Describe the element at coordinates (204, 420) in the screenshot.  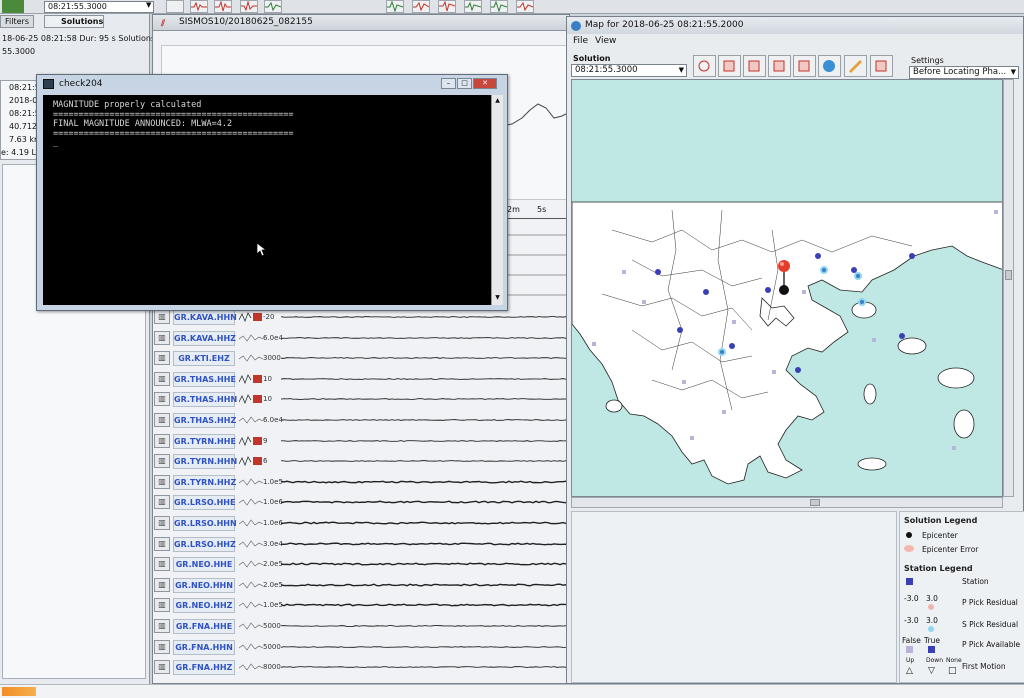
I see `station-name: GR.THAS.HHZ` at that location.